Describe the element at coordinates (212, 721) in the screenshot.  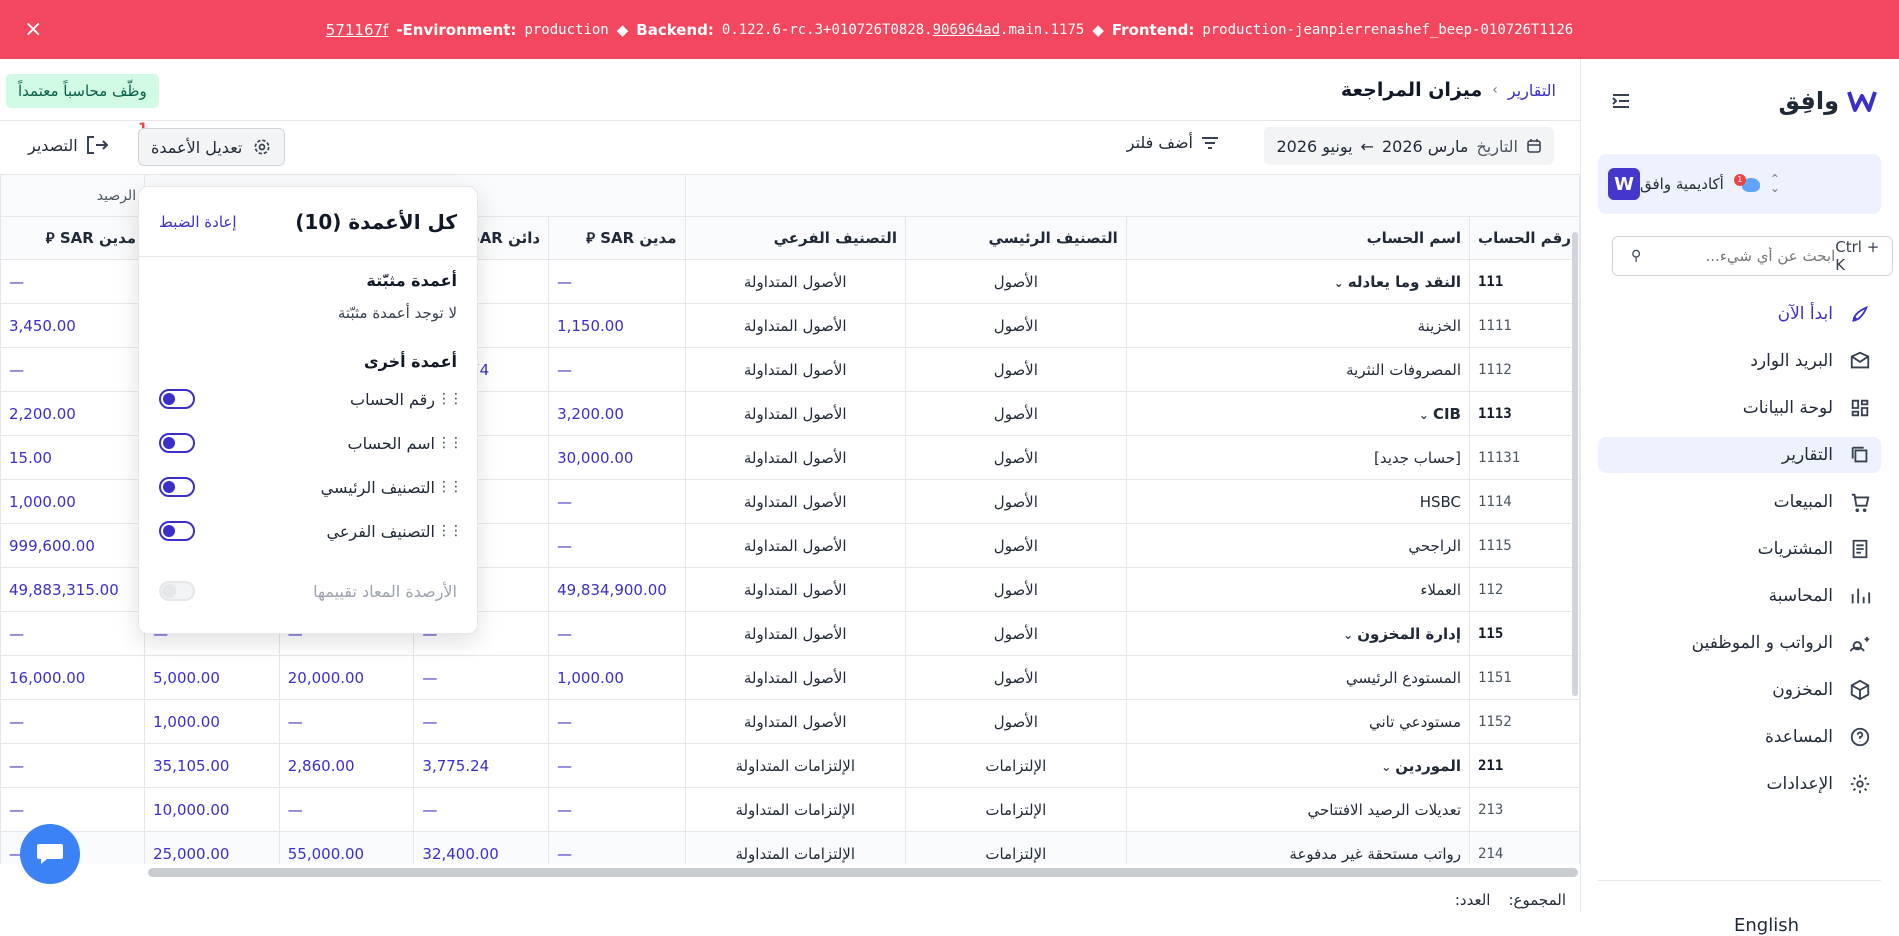
I see `cell-col-8: 1,000.00` at that location.